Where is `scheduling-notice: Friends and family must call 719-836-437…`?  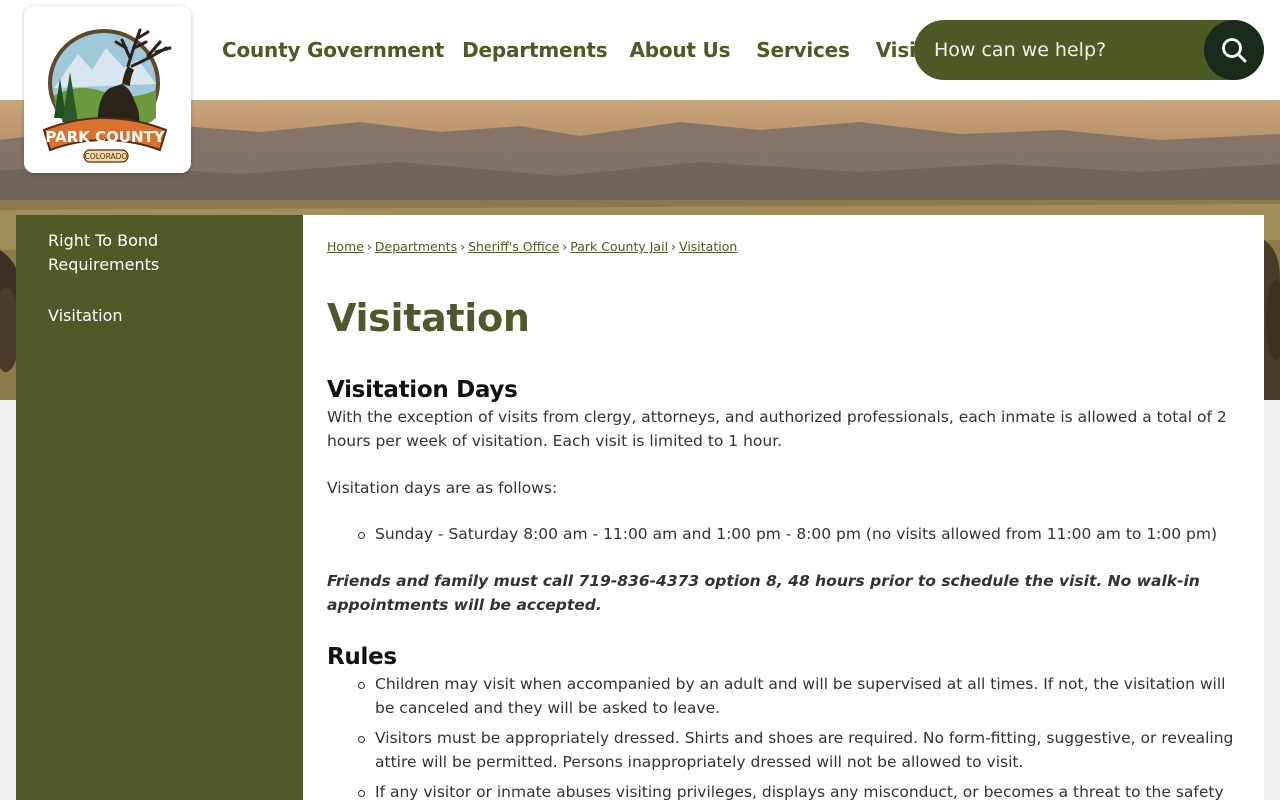 scheduling-notice: Friends and family must call 719-836-437… is located at coordinates (763, 593).